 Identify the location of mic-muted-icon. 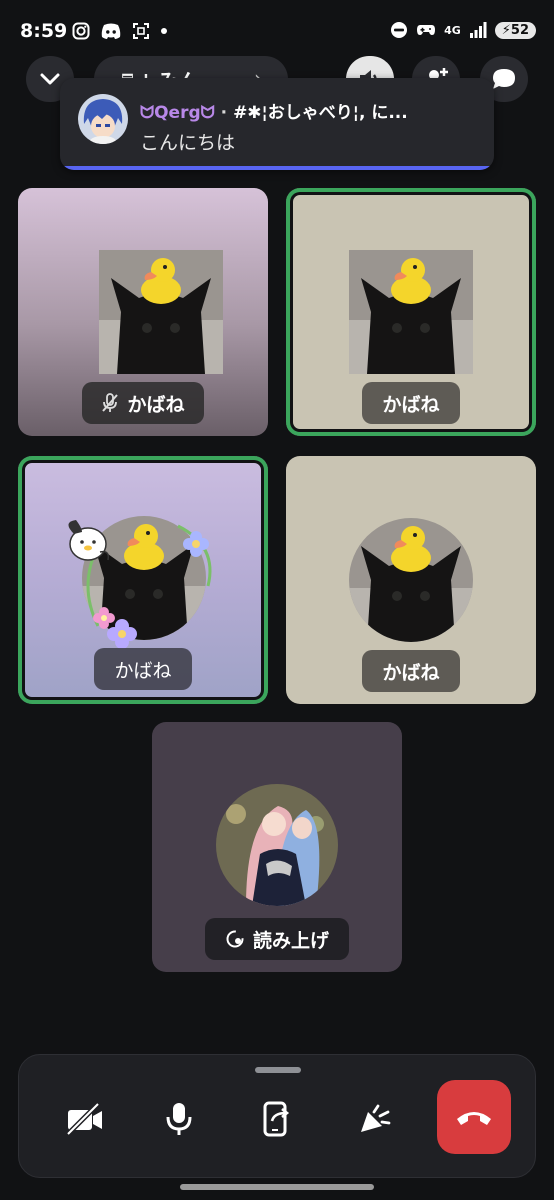
(110, 402).